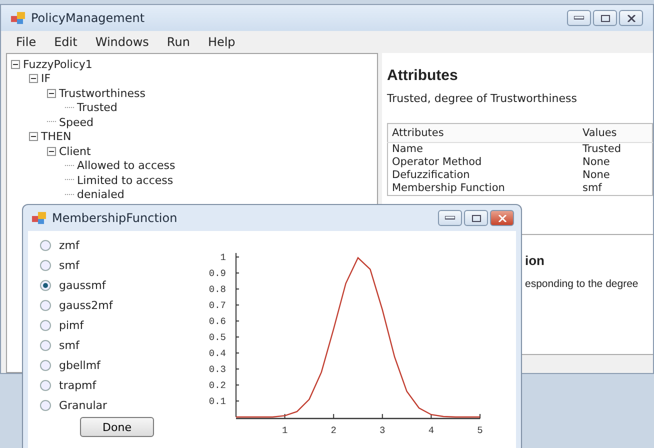 Image resolution: width=654 pixels, height=448 pixels. Describe the element at coordinates (97, 107) in the screenshot. I see `tree-item: Trusted` at that location.